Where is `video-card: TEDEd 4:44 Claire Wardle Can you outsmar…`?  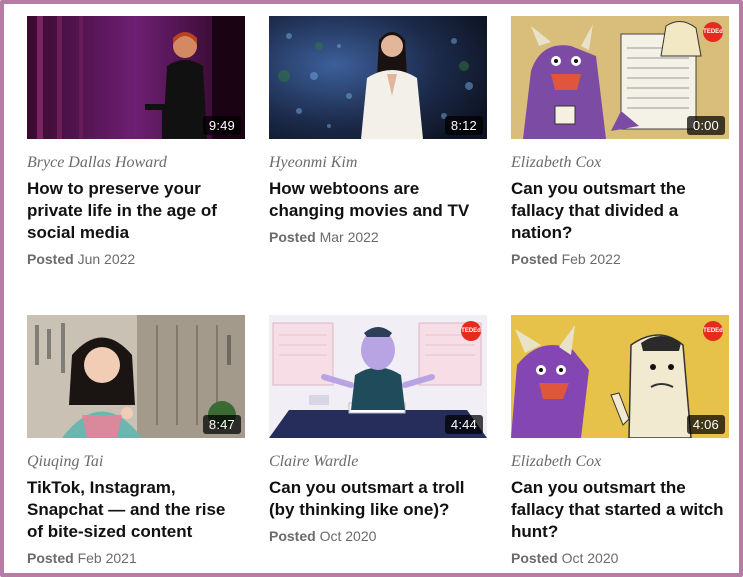 video-card: TEDEd 4:44 Claire Wardle Can you outsmar… is located at coordinates (378, 430).